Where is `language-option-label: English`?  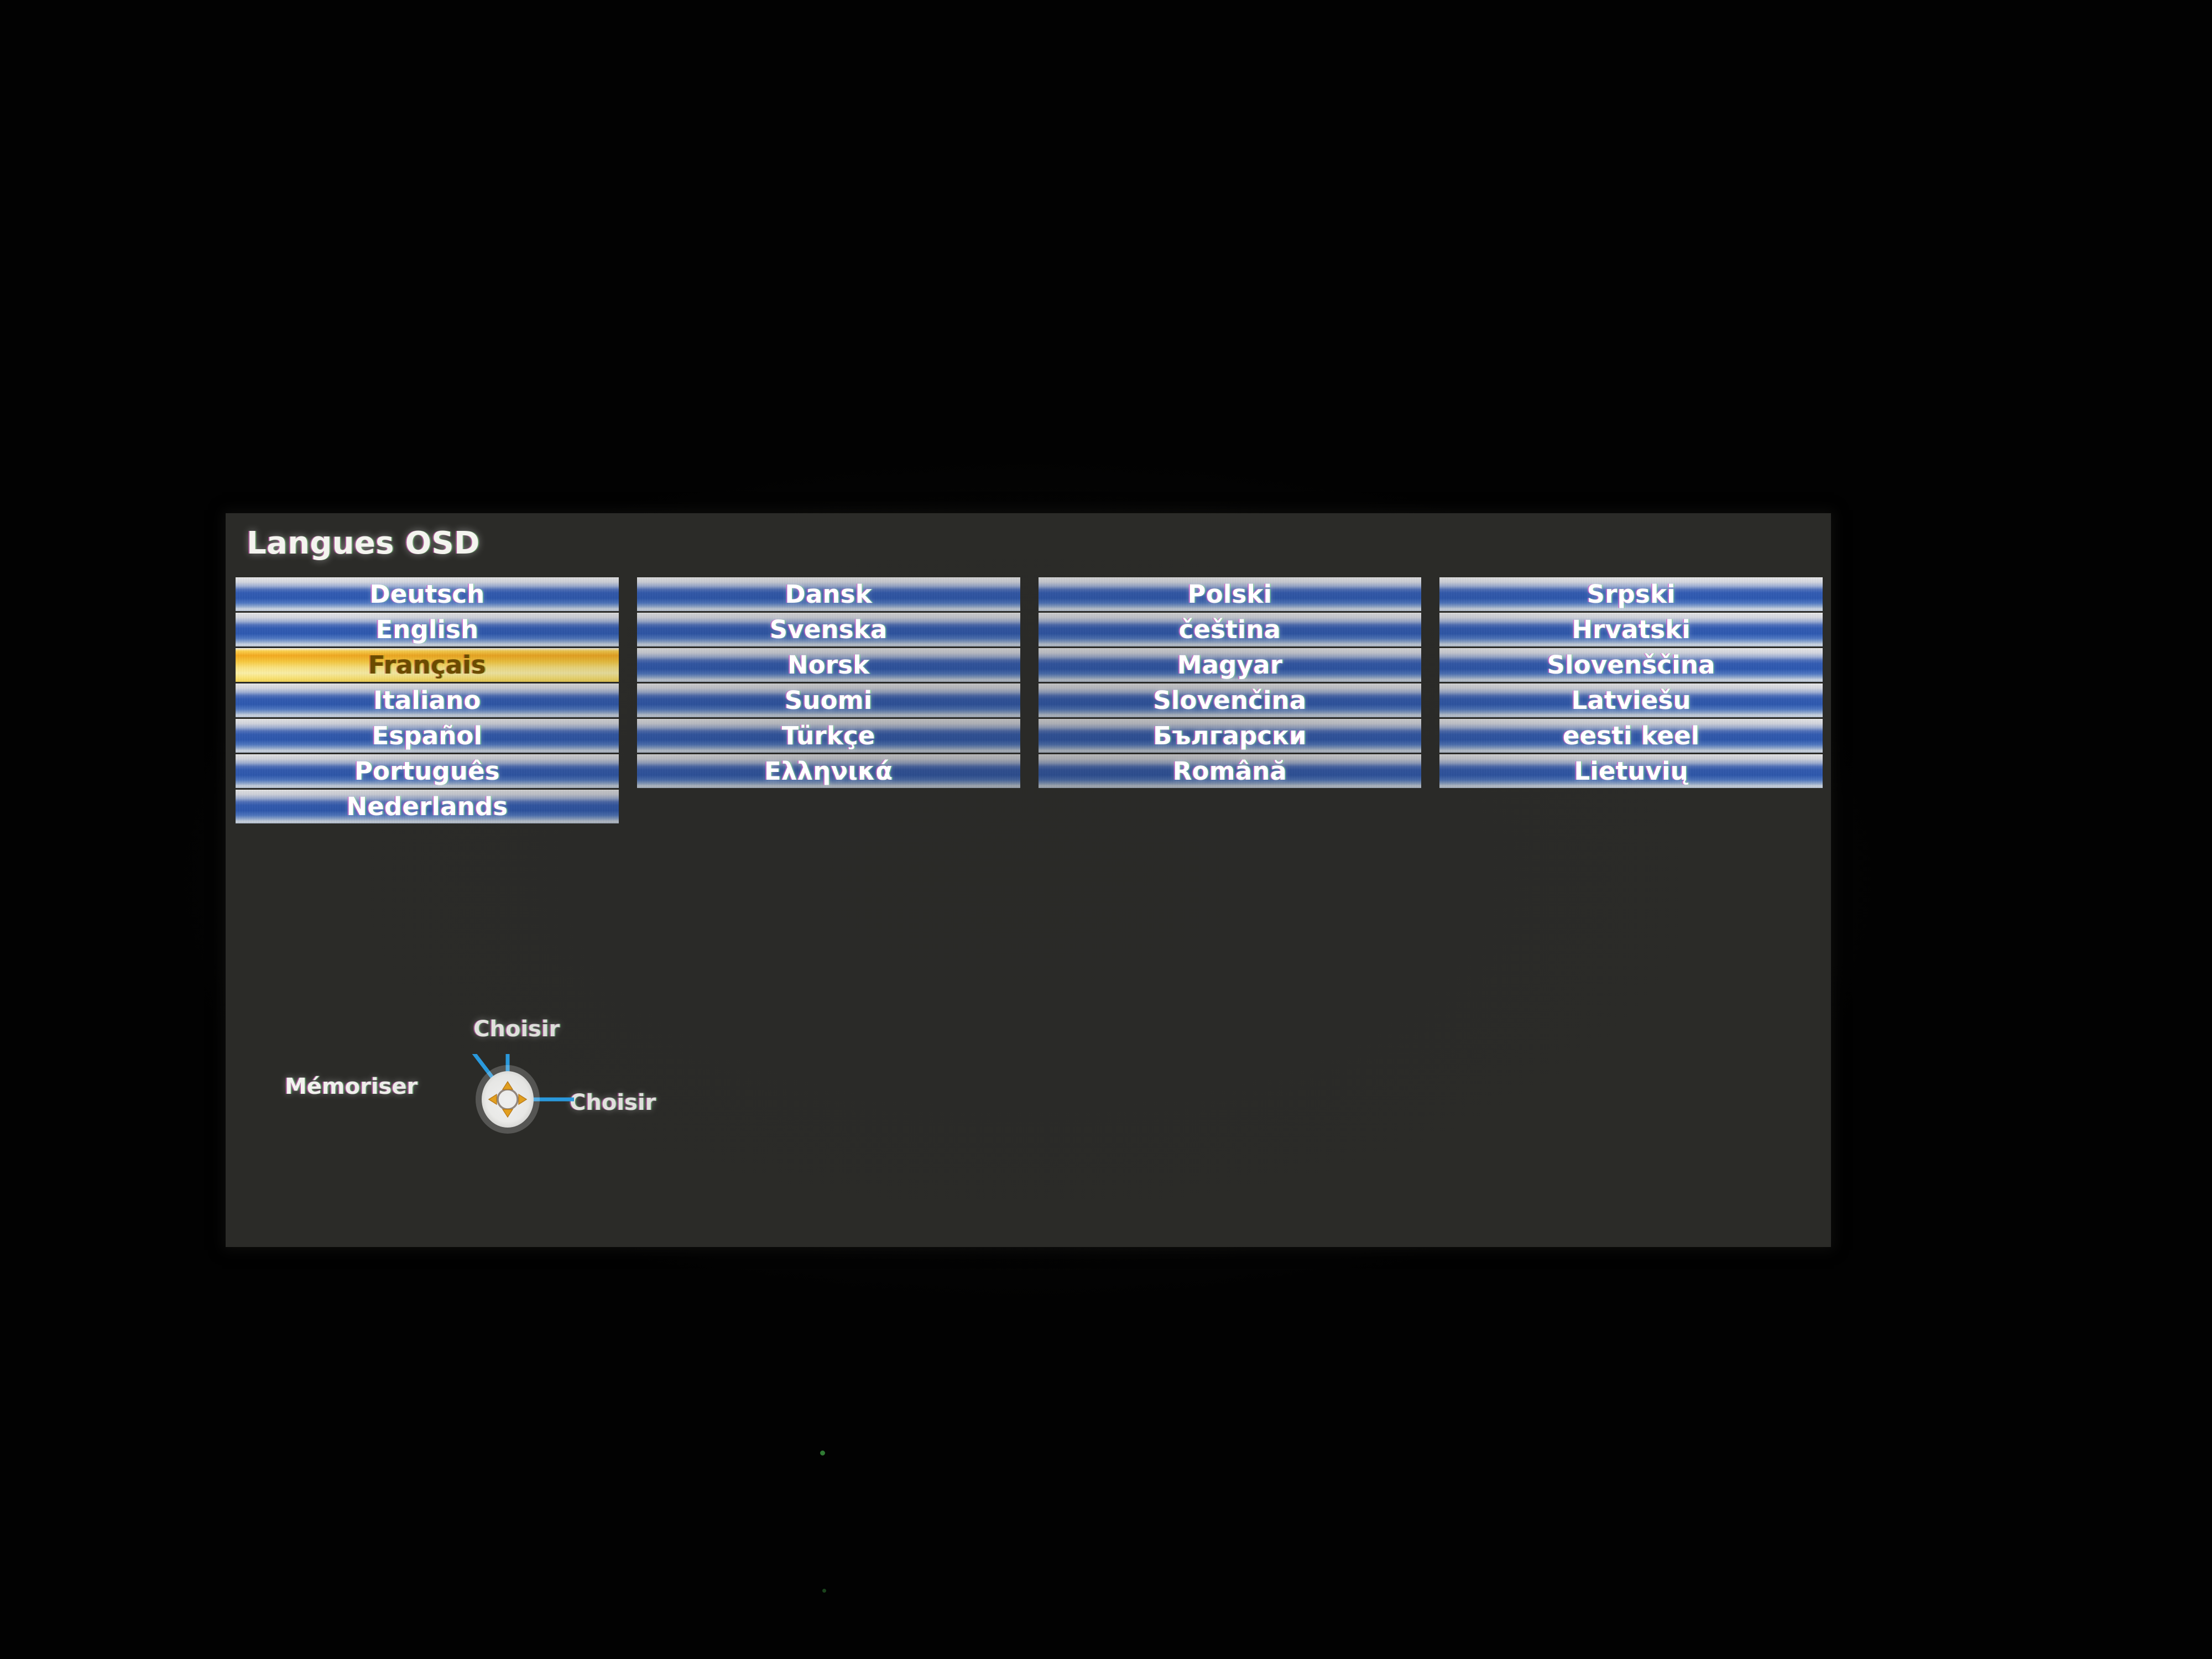
language-option-label: English is located at coordinates (427, 630).